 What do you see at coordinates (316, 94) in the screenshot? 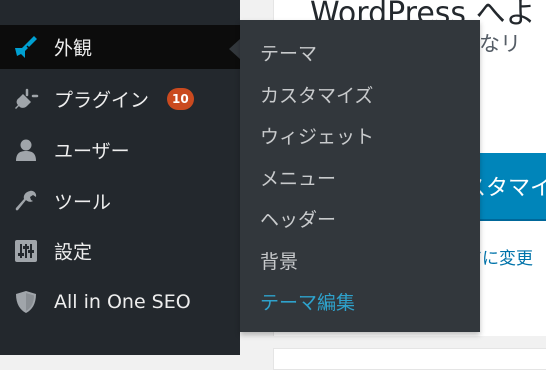
I see `submenu-item-customize: カスタマイズ` at bounding box center [316, 94].